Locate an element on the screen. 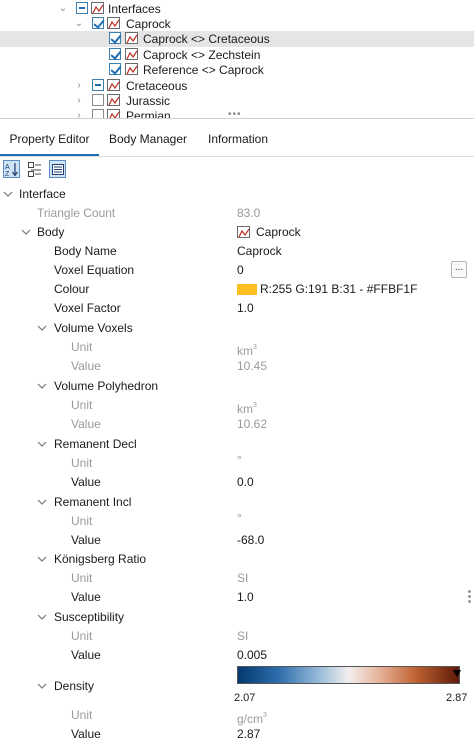  property-value: R:255 G:191 B:31 - #FFBF1F is located at coordinates (327, 289).